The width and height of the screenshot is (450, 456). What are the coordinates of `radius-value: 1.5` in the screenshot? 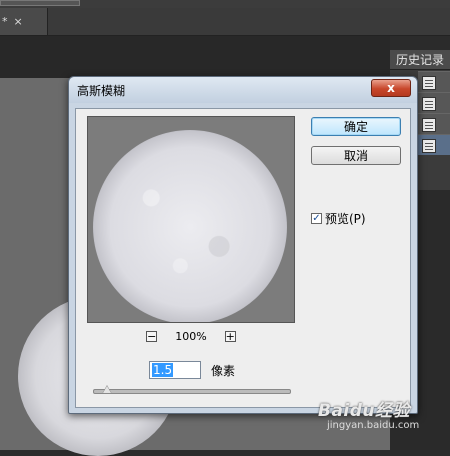 It's located at (163, 370).